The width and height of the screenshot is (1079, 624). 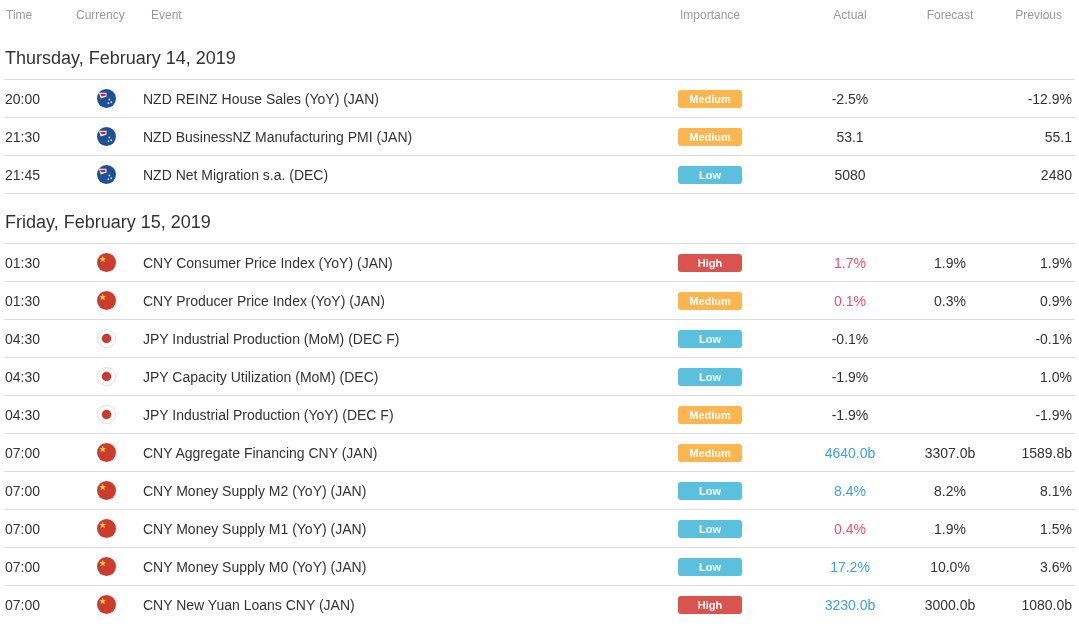 I want to click on event-name: NZD REINZ House Sales (YoY) (JAN), so click(x=261, y=98).